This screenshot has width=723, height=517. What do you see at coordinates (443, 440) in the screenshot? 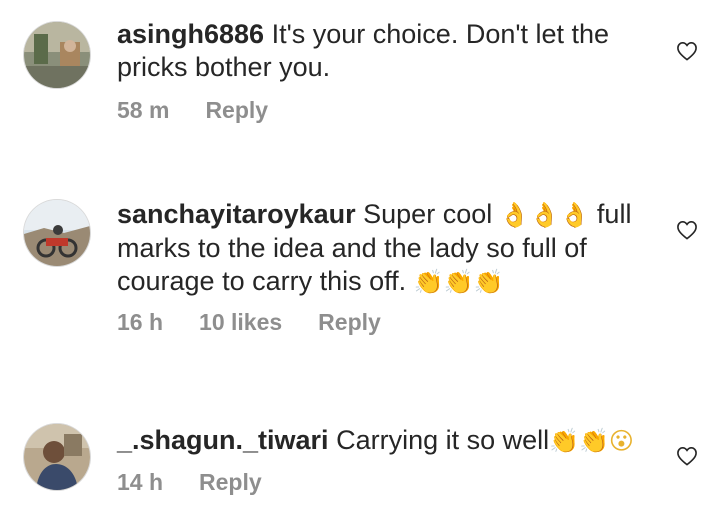
I see `comment-body: Carrying it so well` at bounding box center [443, 440].